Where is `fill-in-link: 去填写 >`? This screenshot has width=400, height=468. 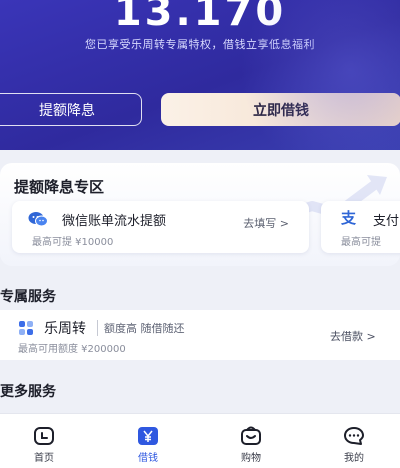 fill-in-link: 去填写 > is located at coordinates (266, 223).